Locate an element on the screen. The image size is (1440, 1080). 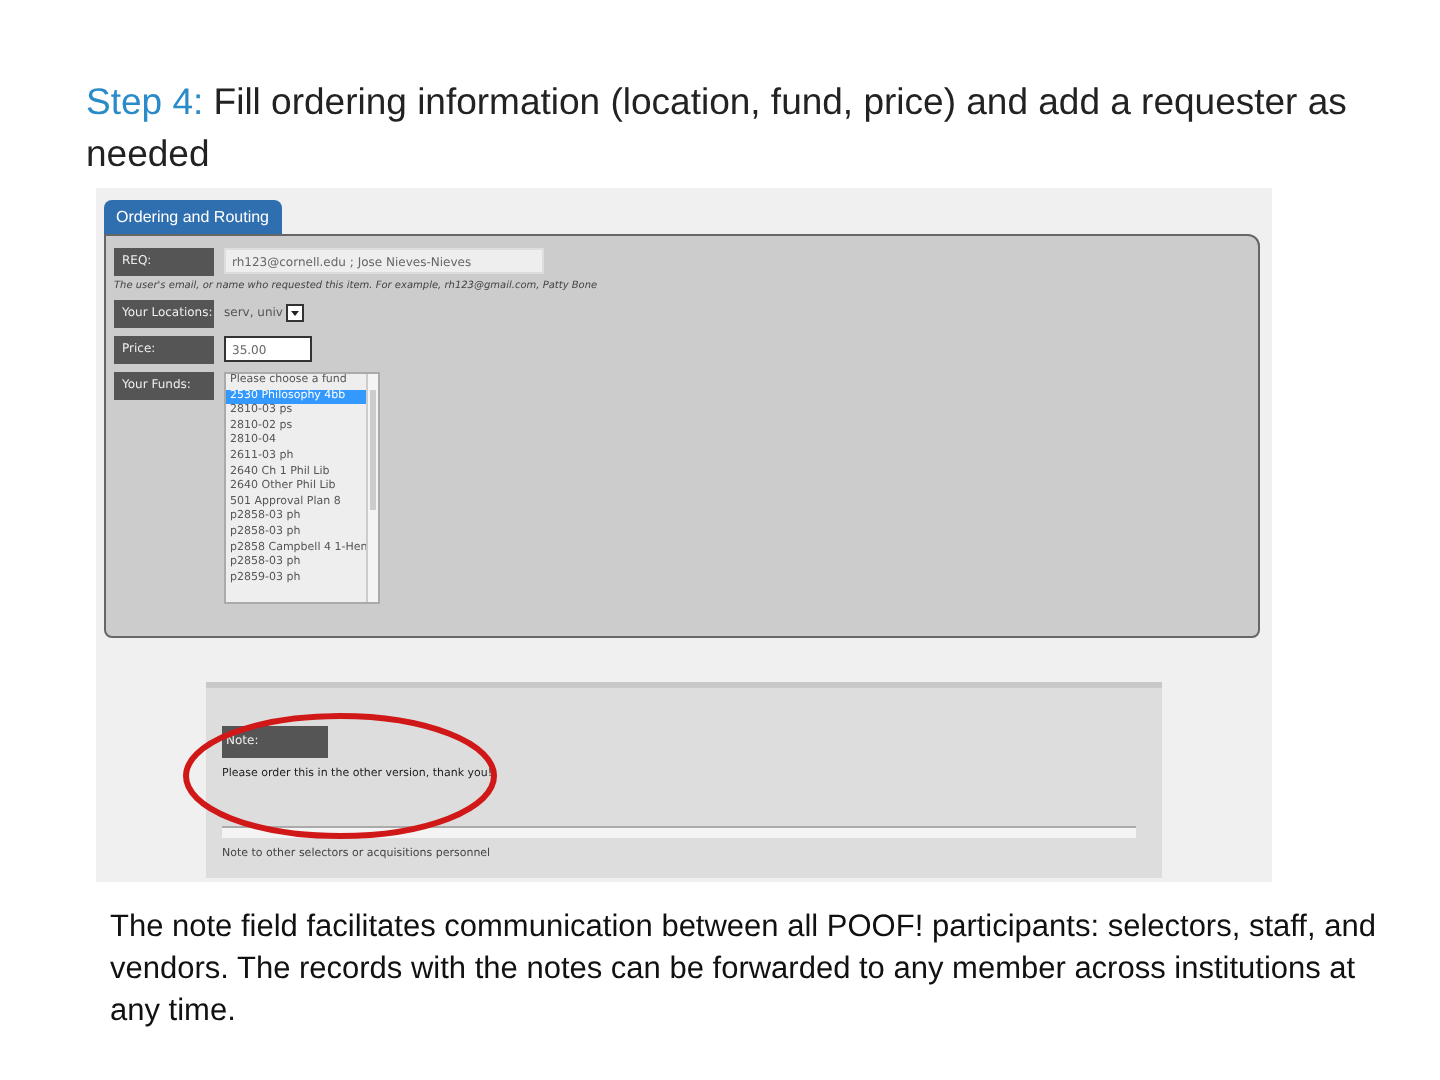
scrollbar is located at coordinates (372, 488).